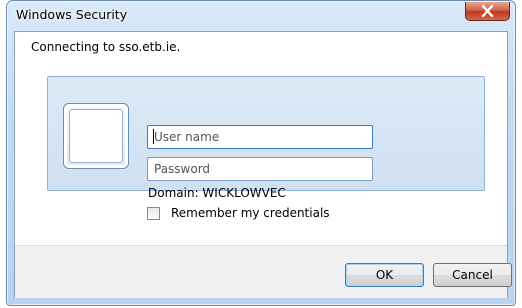 The width and height of the screenshot is (522, 308). I want to click on remember-credentials-row: Remember my credentials, so click(238, 213).